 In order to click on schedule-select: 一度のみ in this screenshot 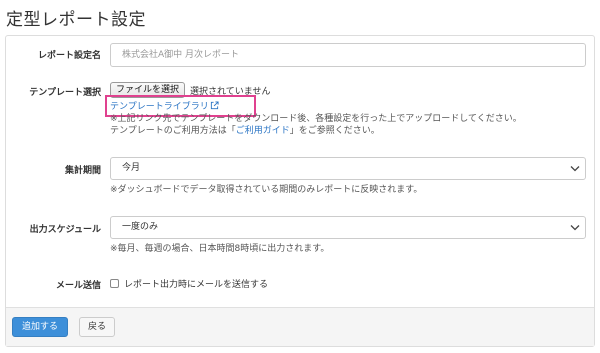, I will do `click(348, 227)`.